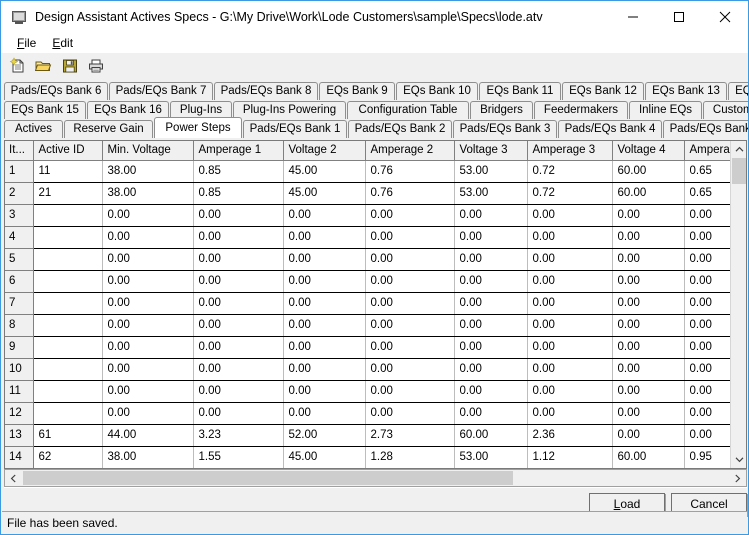  What do you see at coordinates (324, 151) in the screenshot?
I see `column-header-voltage-2: Voltage 2` at bounding box center [324, 151].